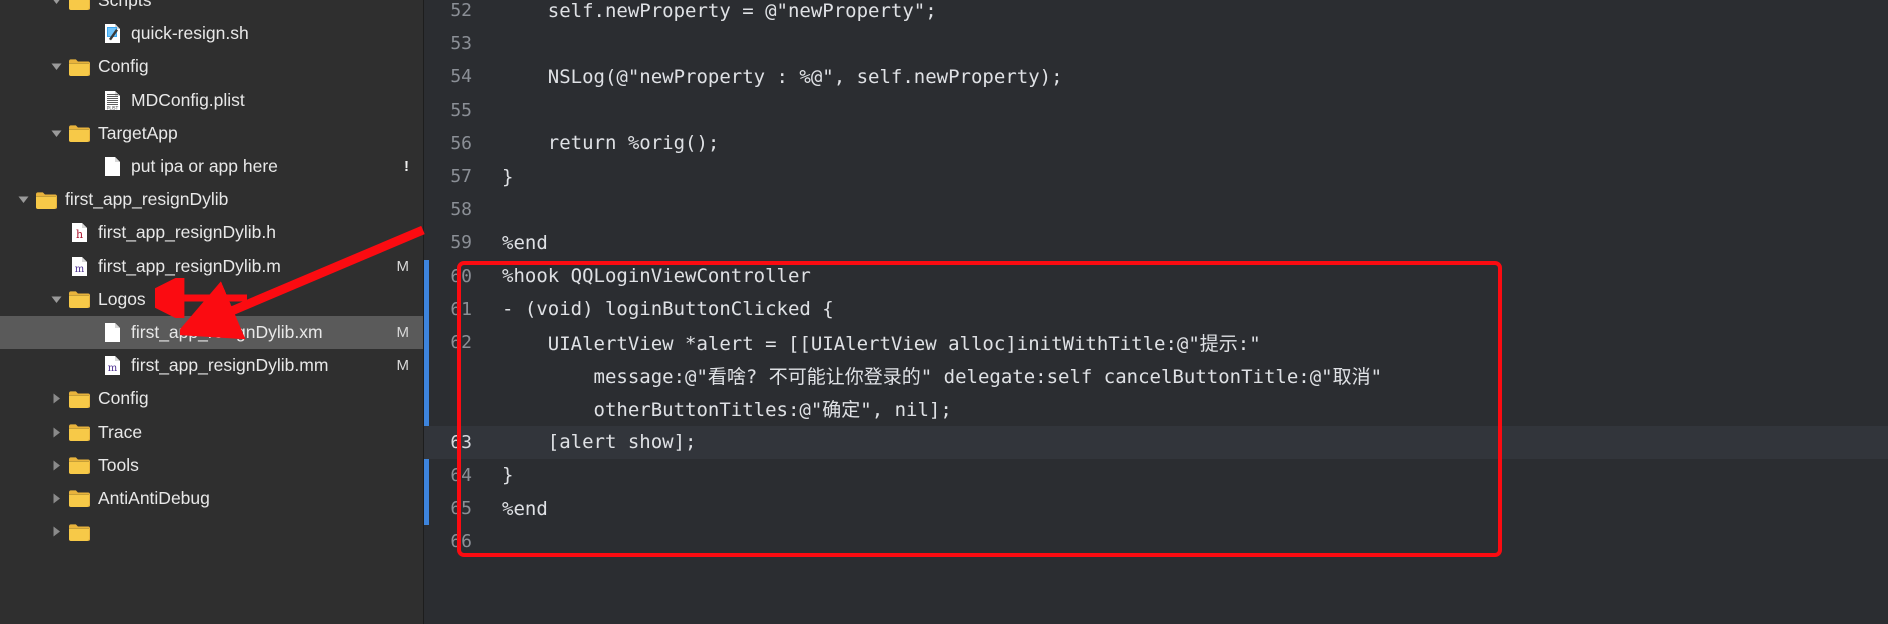 The image size is (1888, 624). I want to click on tree-item-label: Trace, so click(120, 431).